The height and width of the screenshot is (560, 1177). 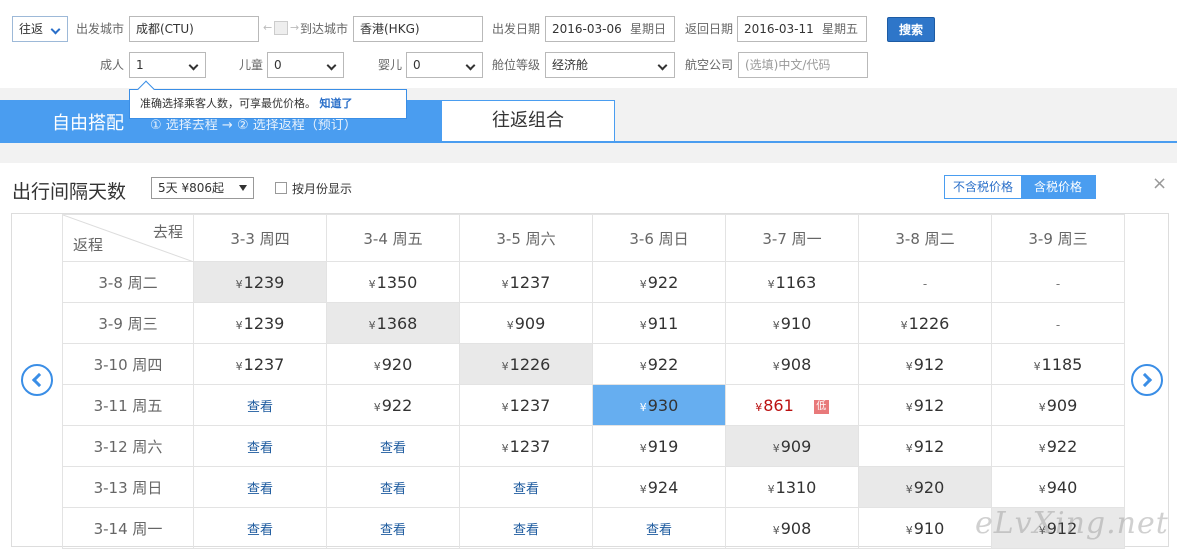 I want to click on price-value: ¥912, so click(x=925, y=446).